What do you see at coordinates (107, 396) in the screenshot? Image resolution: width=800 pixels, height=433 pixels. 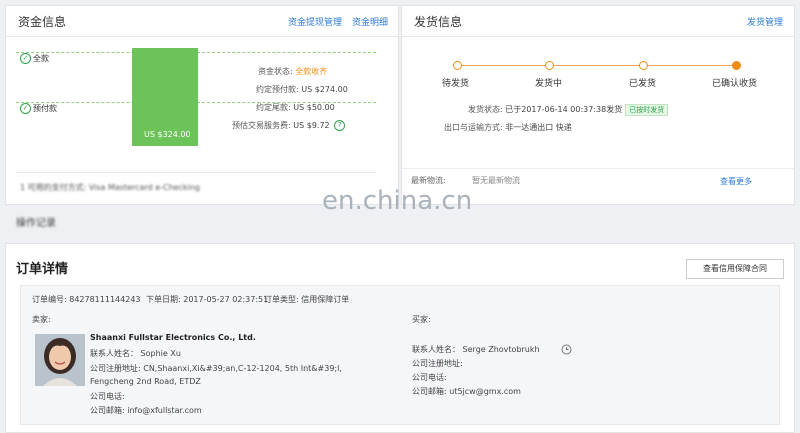 I see `seller-phone: 公司电话:` at bounding box center [107, 396].